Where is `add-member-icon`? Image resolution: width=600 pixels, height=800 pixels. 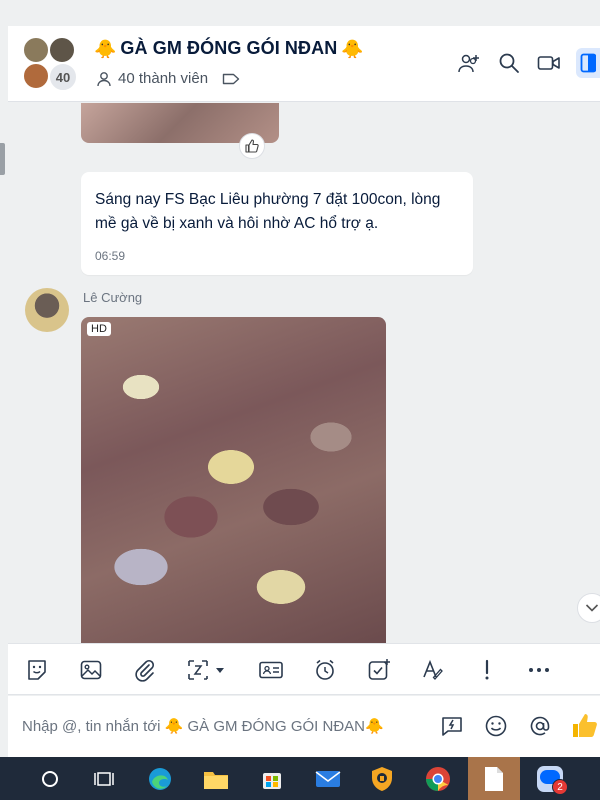
add-member-icon is located at coordinates (468, 63).